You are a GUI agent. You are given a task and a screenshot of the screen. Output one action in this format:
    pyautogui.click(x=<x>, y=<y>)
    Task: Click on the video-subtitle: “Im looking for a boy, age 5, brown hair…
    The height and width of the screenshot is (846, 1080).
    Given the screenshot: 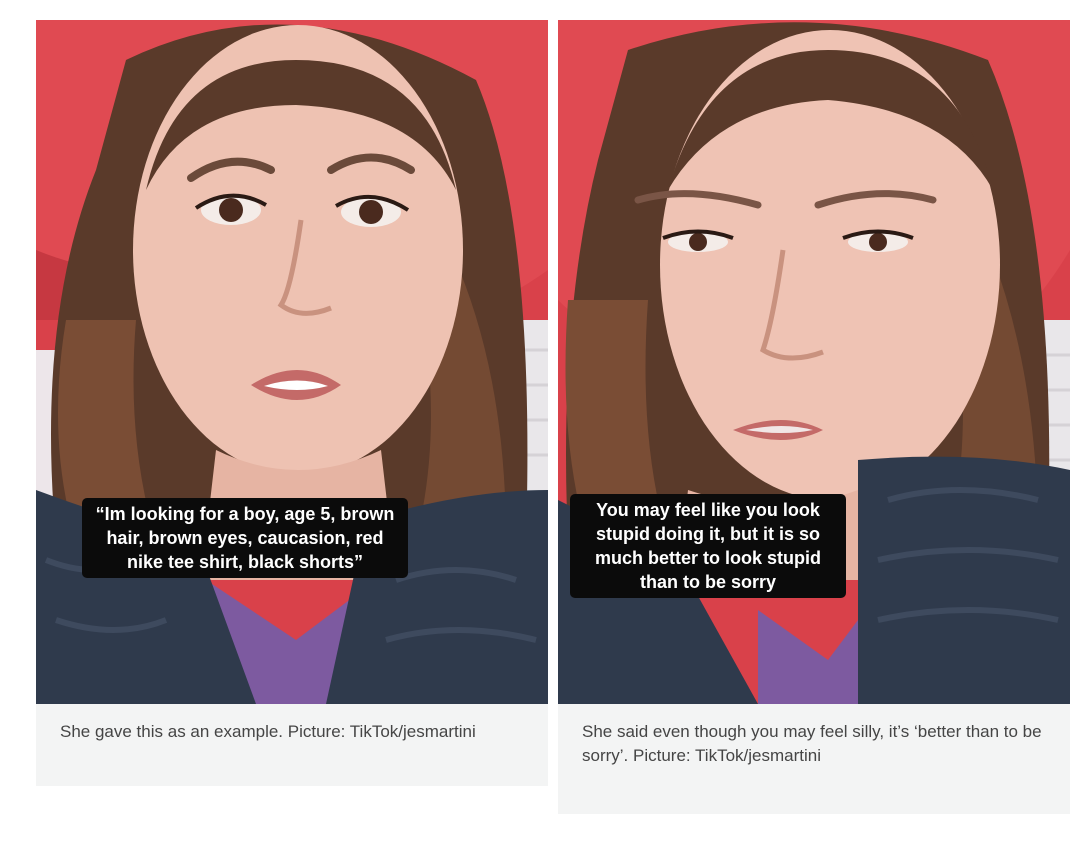 What is the action you would take?
    pyautogui.click(x=245, y=538)
    